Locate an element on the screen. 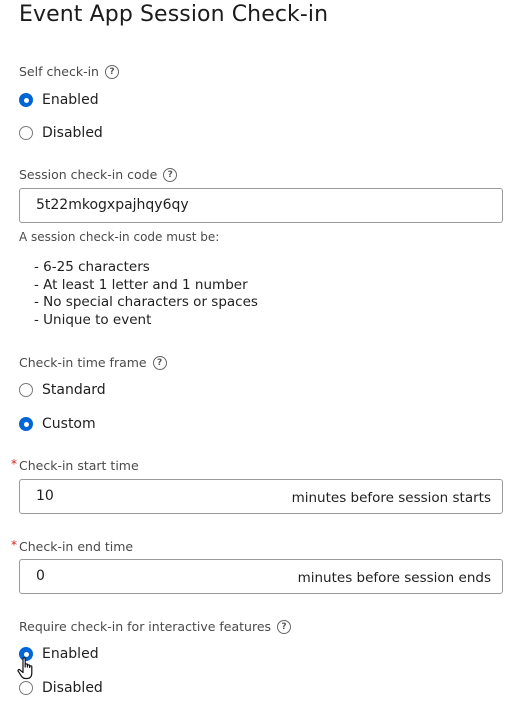 The image size is (515, 712). rule-item: - No special characters or spaces is located at coordinates (146, 302).